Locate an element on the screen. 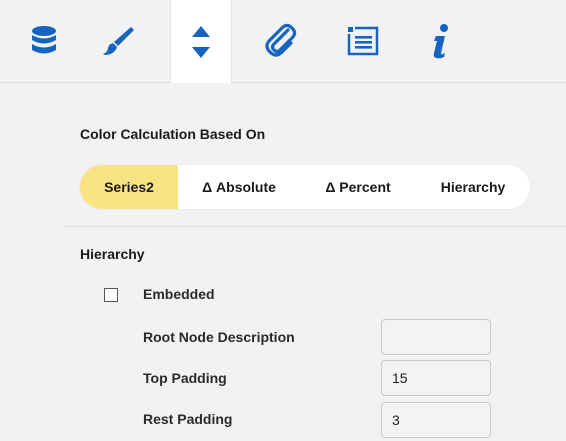 The width and height of the screenshot is (566, 441). brush-icon is located at coordinates (118, 41).